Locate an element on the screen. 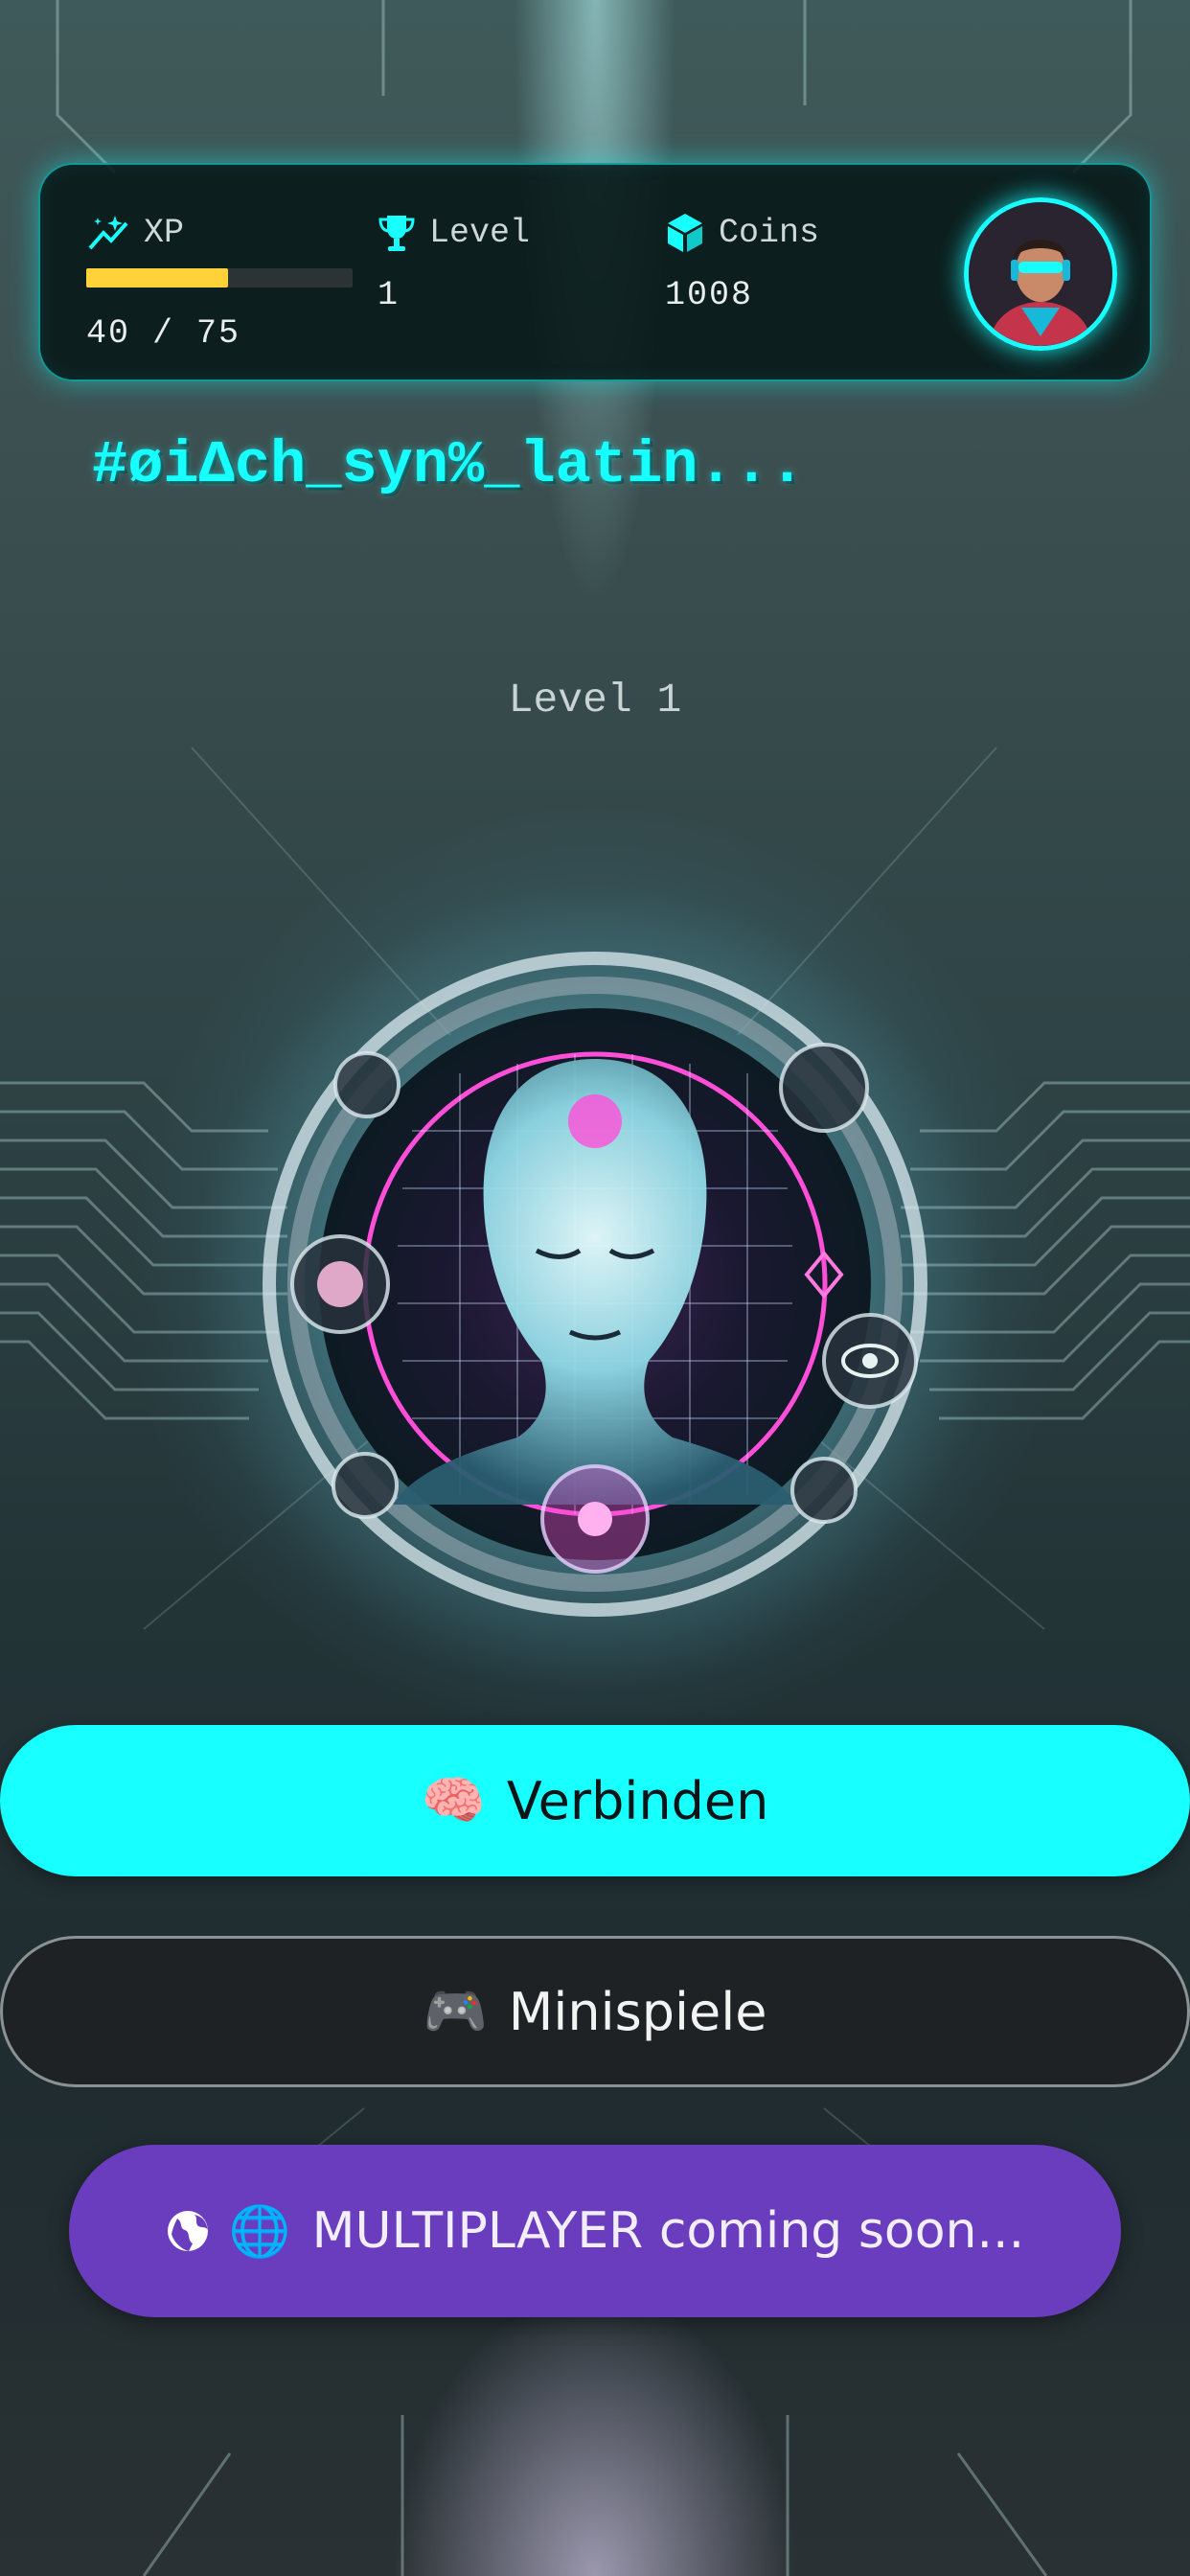  trophy-icon is located at coordinates (397, 233).